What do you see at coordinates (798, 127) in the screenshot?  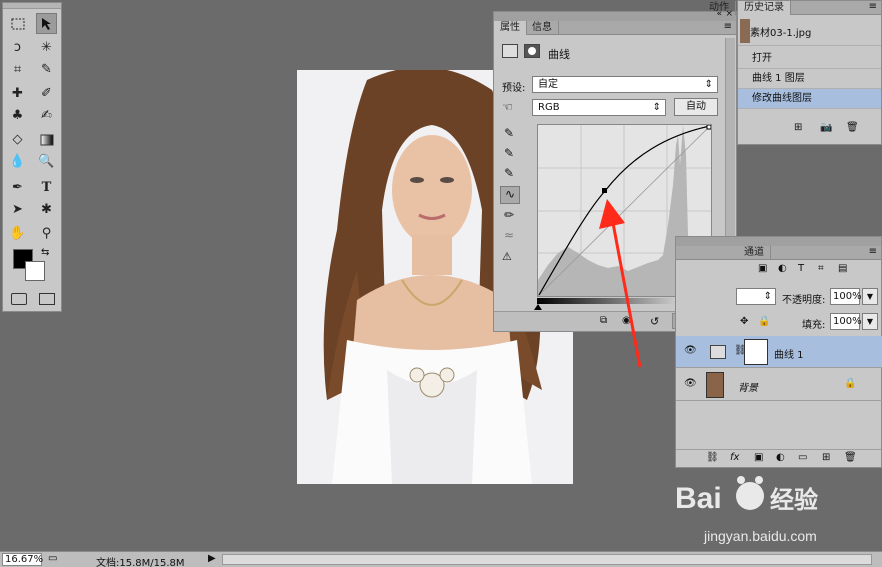 I see `new-document-icon: ⊞` at bounding box center [798, 127].